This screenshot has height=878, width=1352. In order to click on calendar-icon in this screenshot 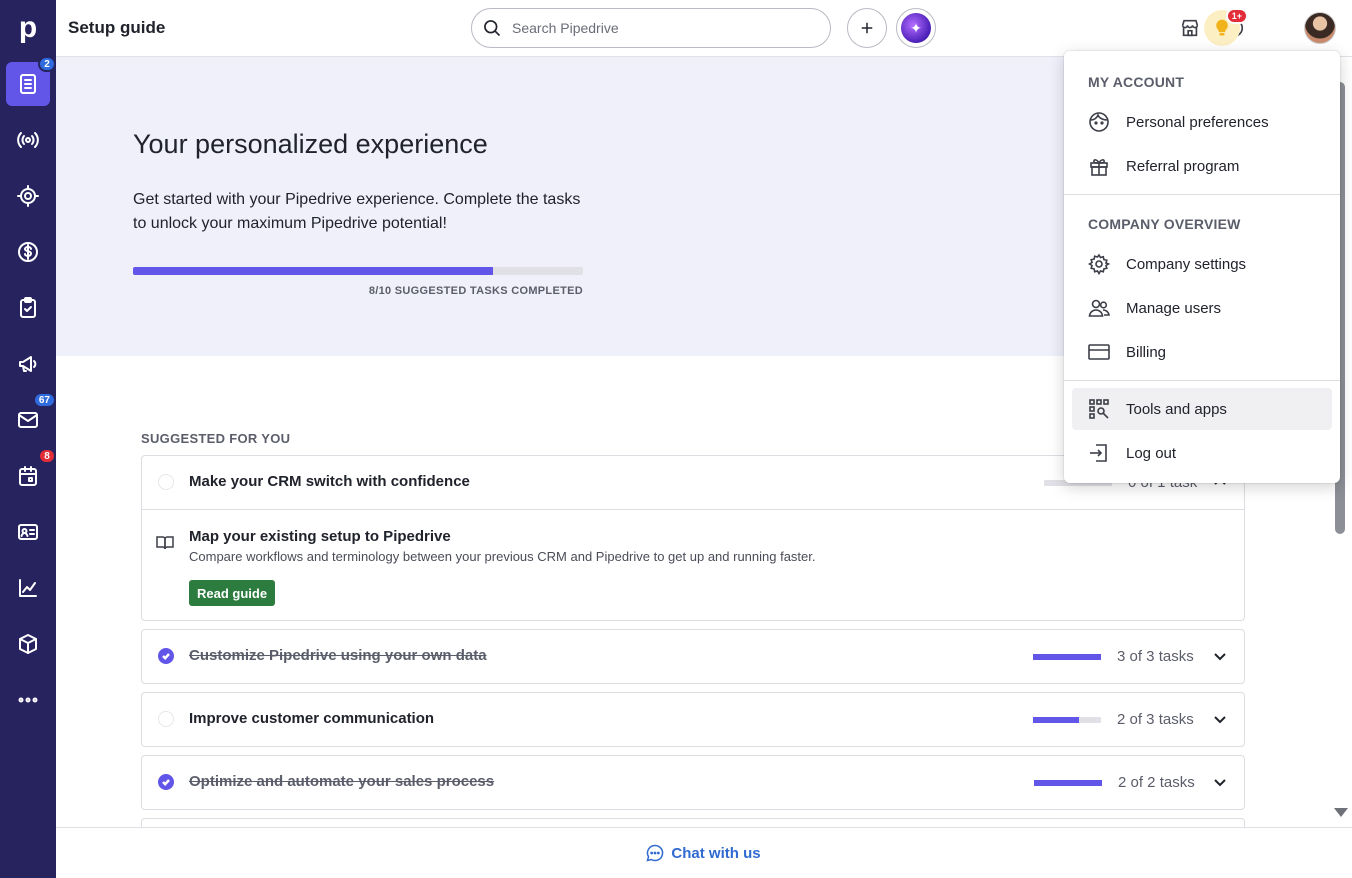, I will do `click(28, 476)`.